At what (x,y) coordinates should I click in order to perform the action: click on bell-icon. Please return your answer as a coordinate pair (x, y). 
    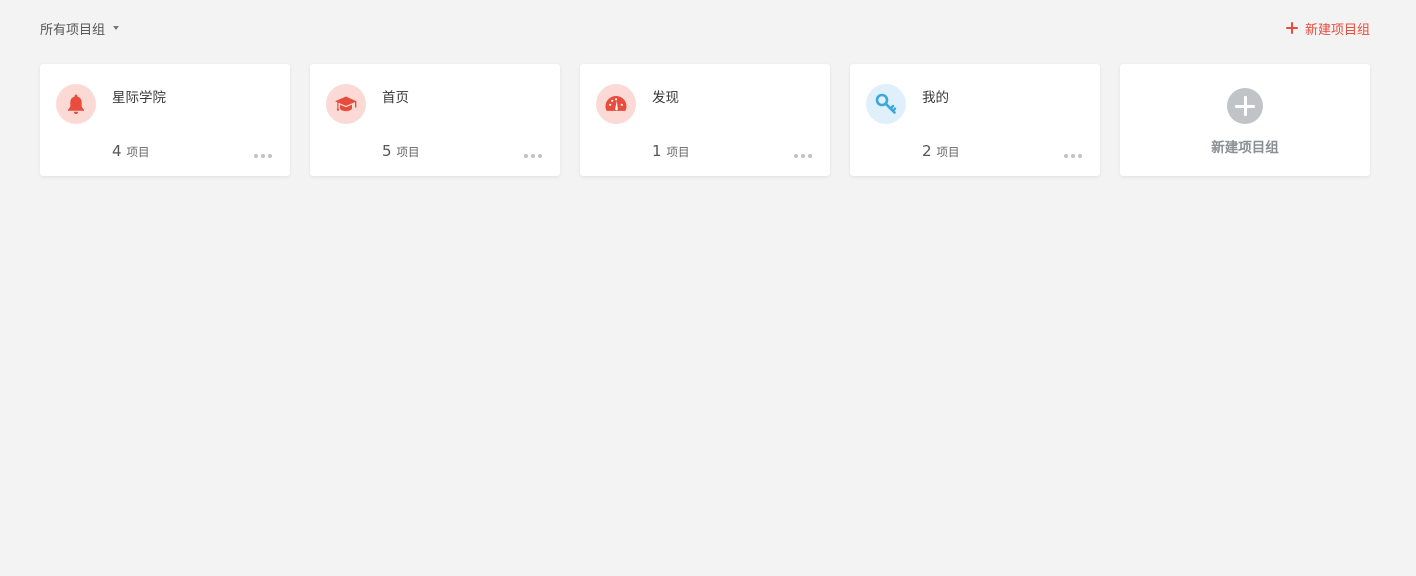
    Looking at the image, I should click on (76, 104).